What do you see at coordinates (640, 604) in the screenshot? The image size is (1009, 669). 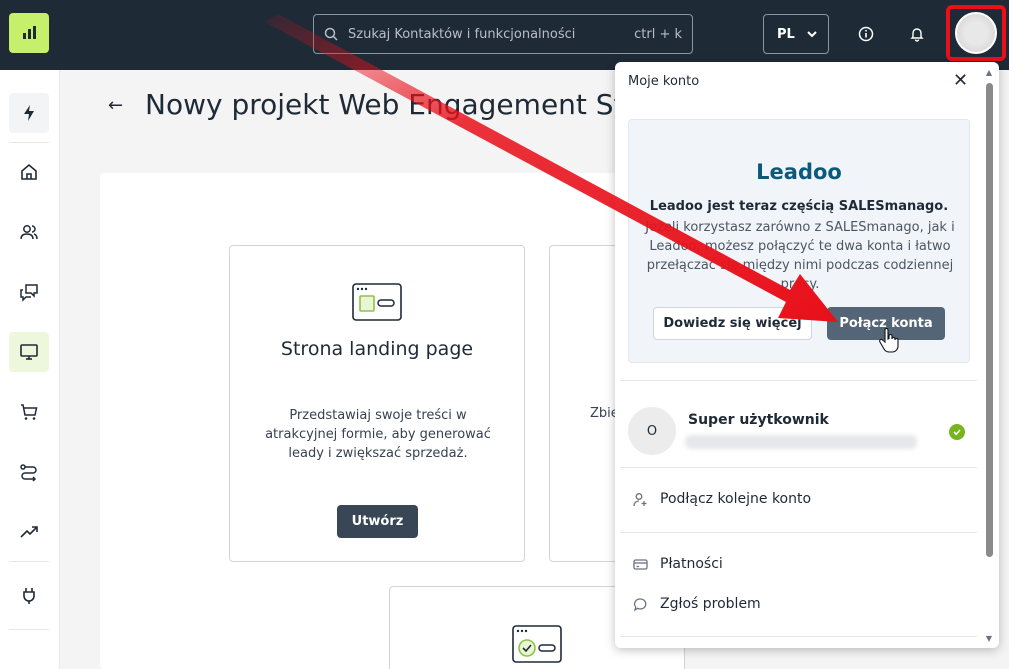 I see `chat-bubble-icon` at bounding box center [640, 604].